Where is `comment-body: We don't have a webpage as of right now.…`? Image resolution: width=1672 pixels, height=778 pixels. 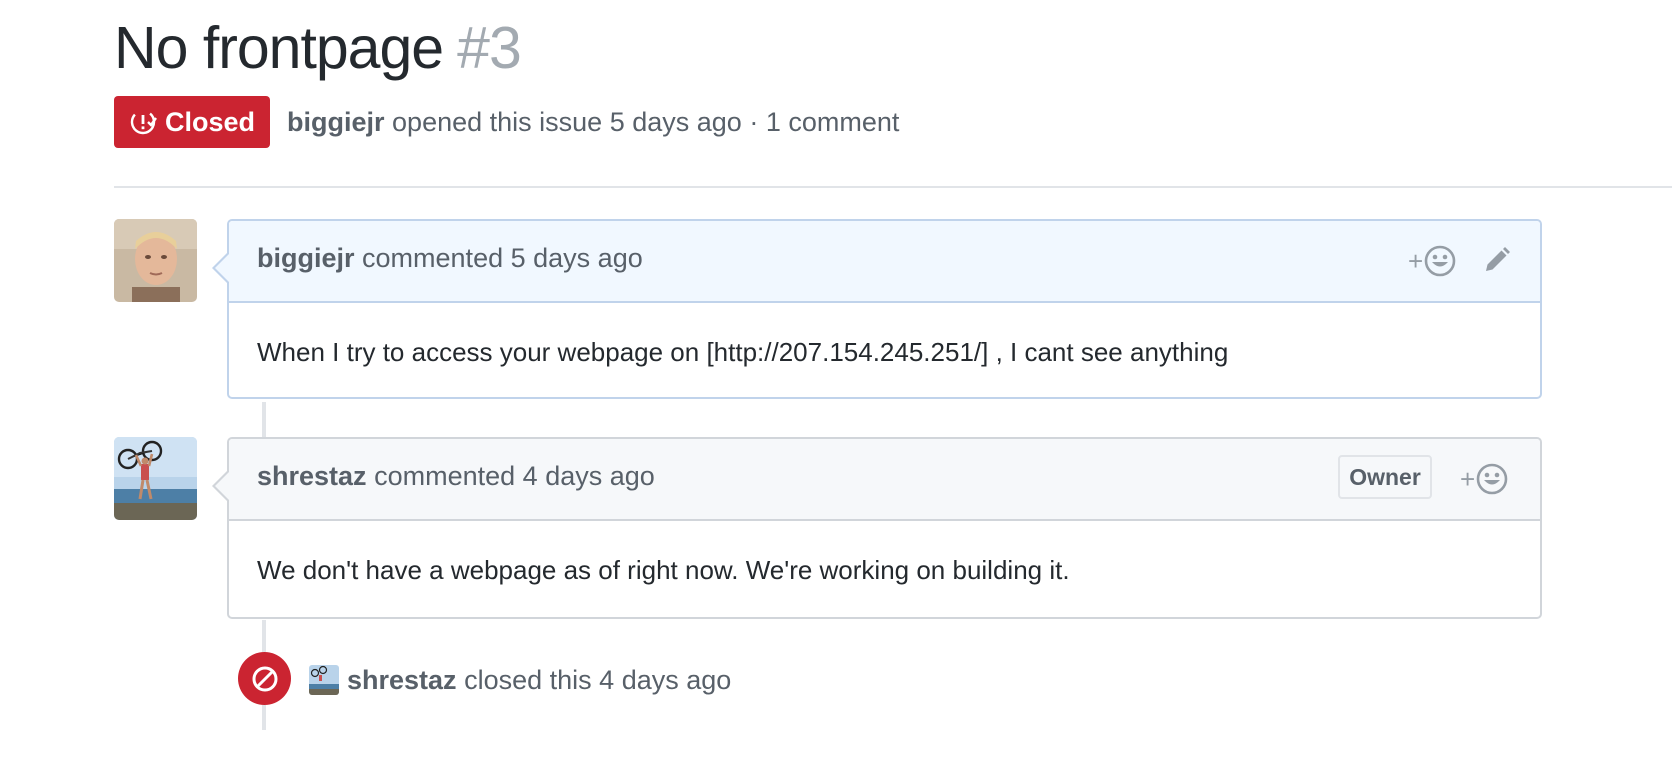 comment-body: We don't have a webpage as of right now.… is located at coordinates (663, 570).